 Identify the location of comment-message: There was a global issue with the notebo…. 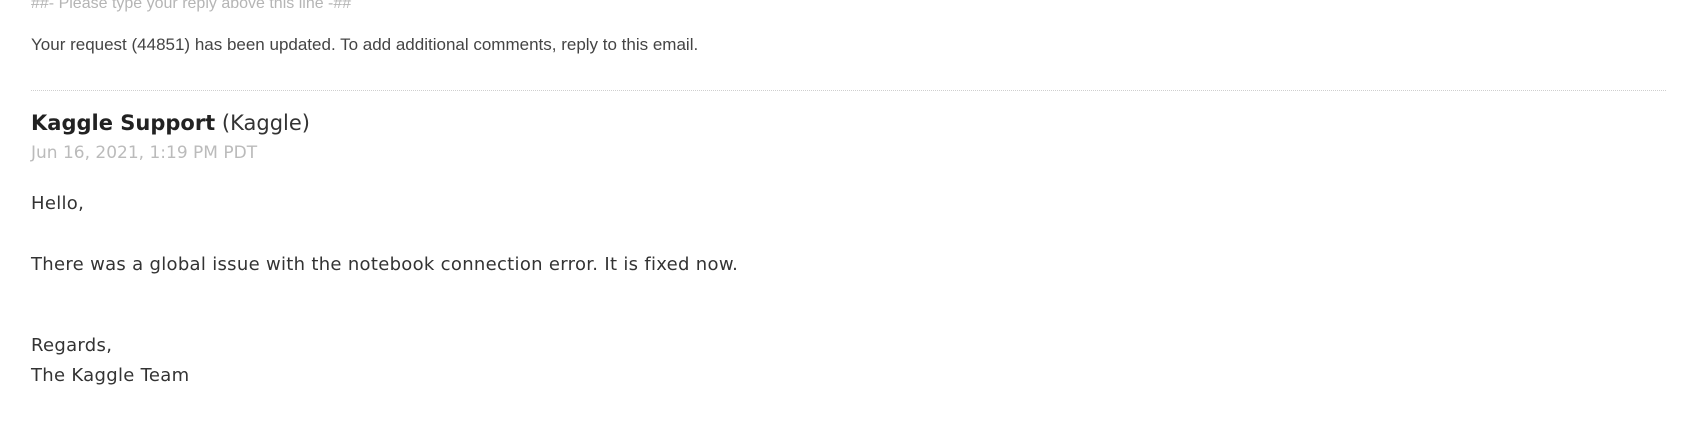
(385, 264).